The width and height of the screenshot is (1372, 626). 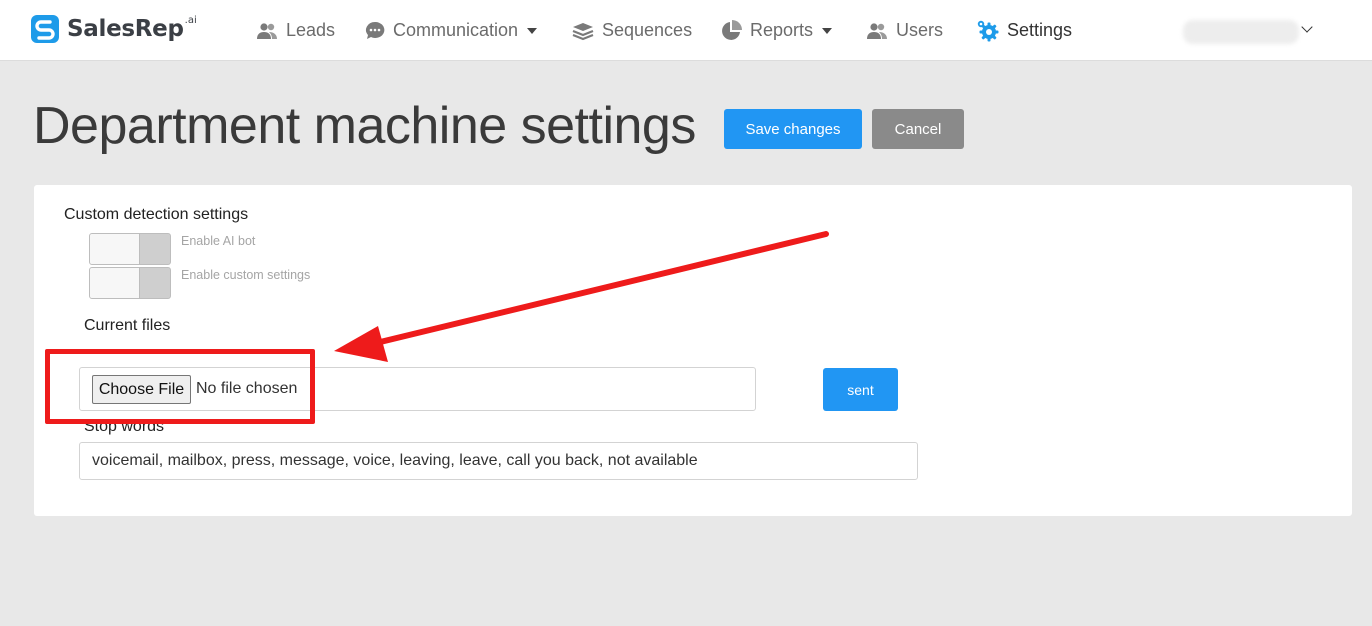 What do you see at coordinates (190, 20) in the screenshot?
I see `logo-suffix: .ai` at bounding box center [190, 20].